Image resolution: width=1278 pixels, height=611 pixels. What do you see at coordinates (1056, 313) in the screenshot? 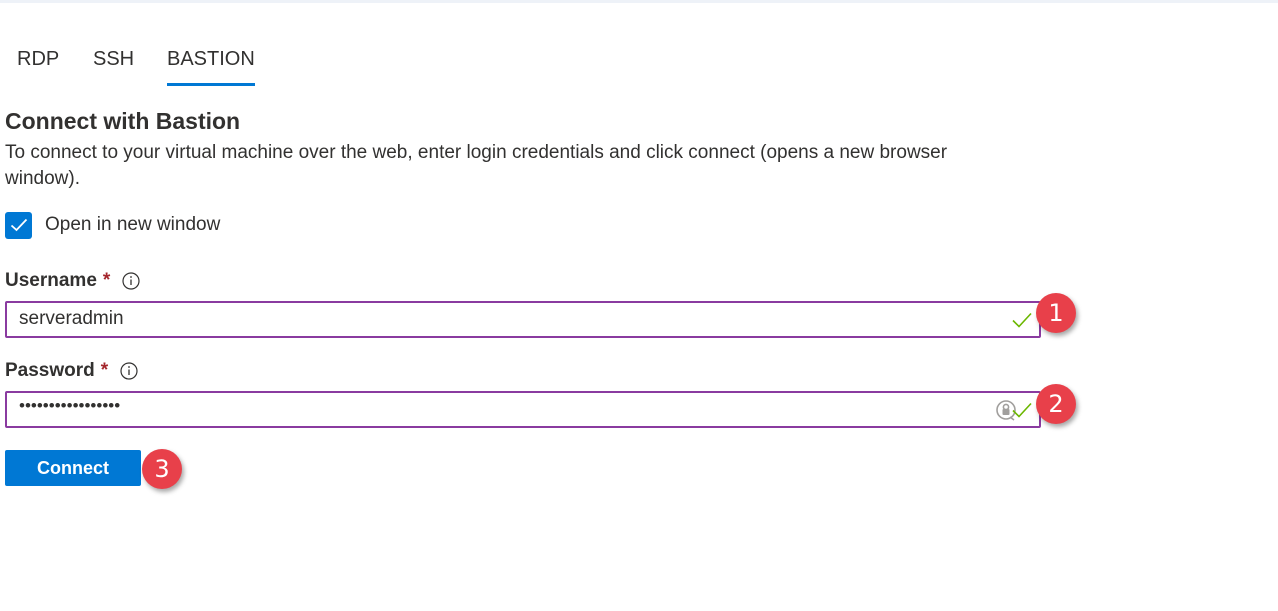
I see `annotation-badge-1: 1` at bounding box center [1056, 313].